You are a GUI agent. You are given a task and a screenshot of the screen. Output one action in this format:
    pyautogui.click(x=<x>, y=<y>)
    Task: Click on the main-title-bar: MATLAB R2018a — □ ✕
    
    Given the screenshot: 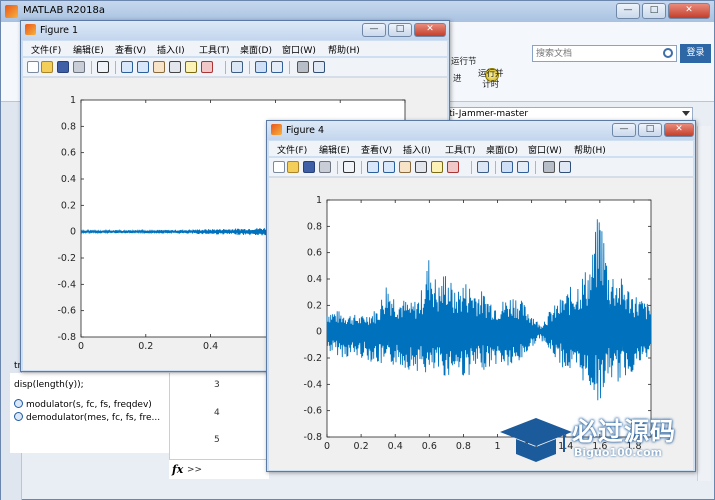 What is the action you would take?
    pyautogui.click(x=357, y=11)
    